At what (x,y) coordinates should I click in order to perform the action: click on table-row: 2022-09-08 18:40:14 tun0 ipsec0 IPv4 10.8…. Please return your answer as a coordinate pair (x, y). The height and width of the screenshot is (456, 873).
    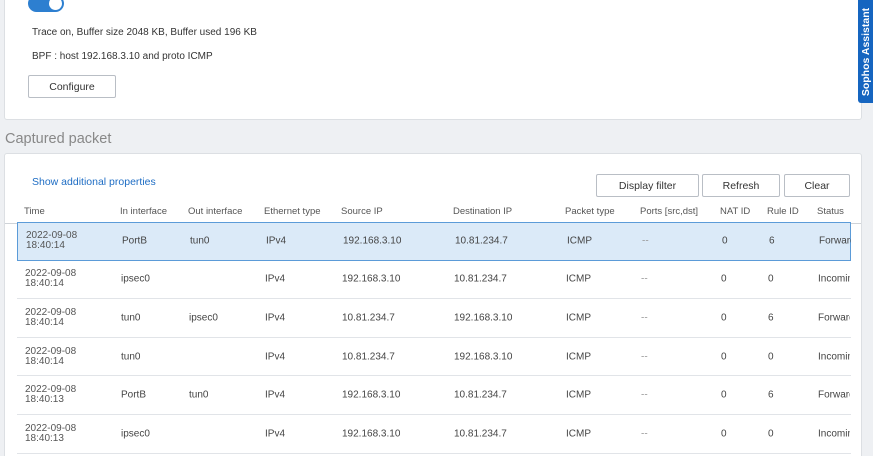
    Looking at the image, I should click on (434, 318).